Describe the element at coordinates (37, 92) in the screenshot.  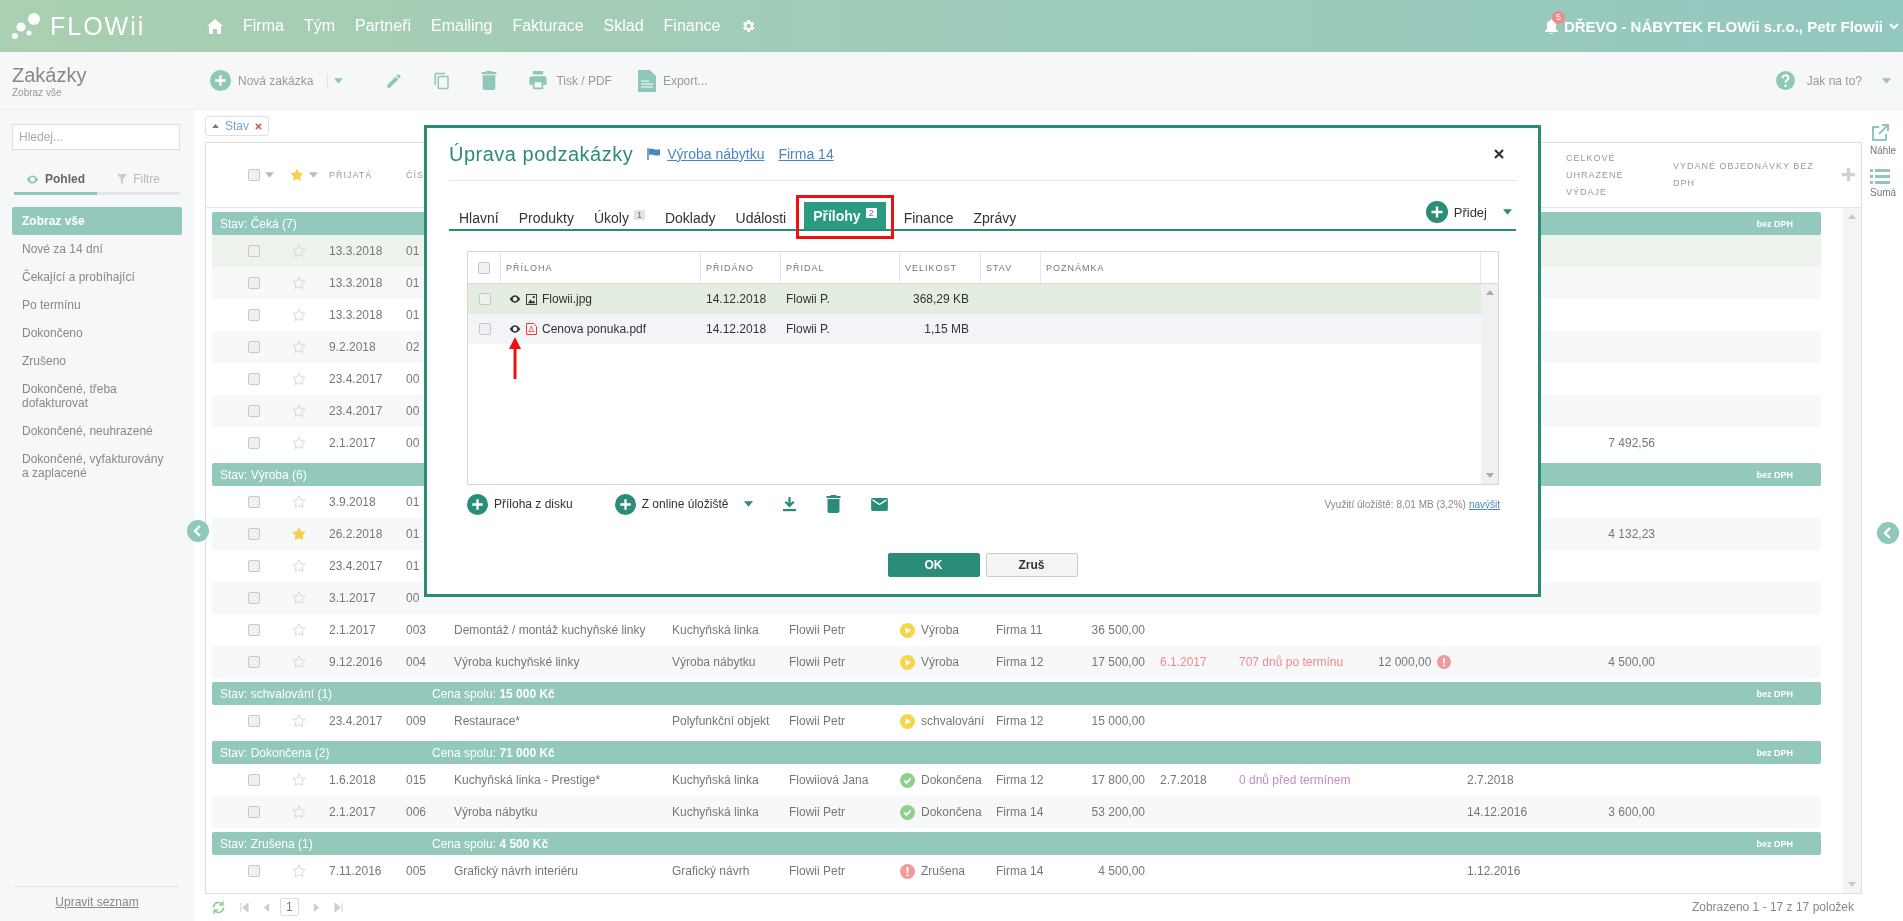
I see `page-subtitle: Zobraz vše` at that location.